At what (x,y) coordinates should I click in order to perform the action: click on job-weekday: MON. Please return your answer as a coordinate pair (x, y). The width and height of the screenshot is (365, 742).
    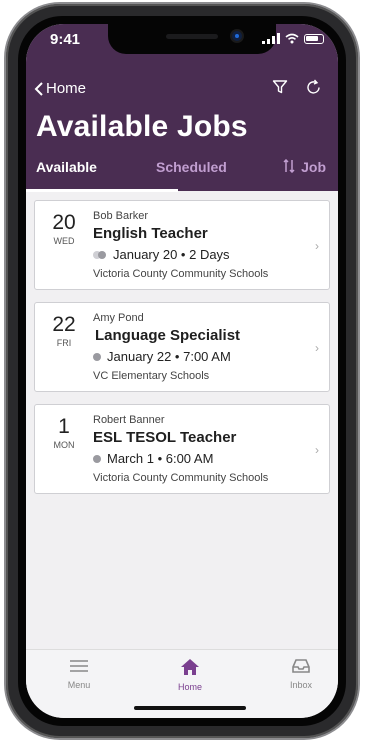
    Looking at the image, I should click on (64, 445).